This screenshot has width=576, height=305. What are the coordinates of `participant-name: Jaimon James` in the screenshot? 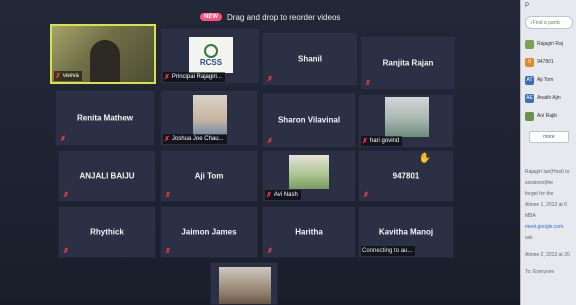 It's located at (209, 232).